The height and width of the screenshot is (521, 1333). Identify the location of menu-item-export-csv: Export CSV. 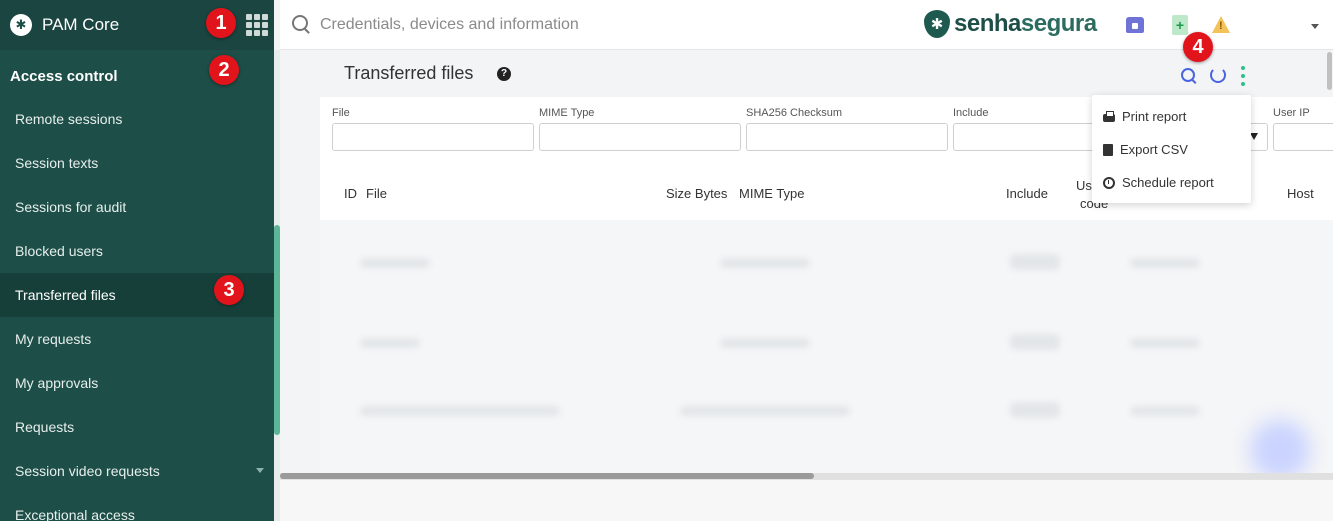
(1171, 149).